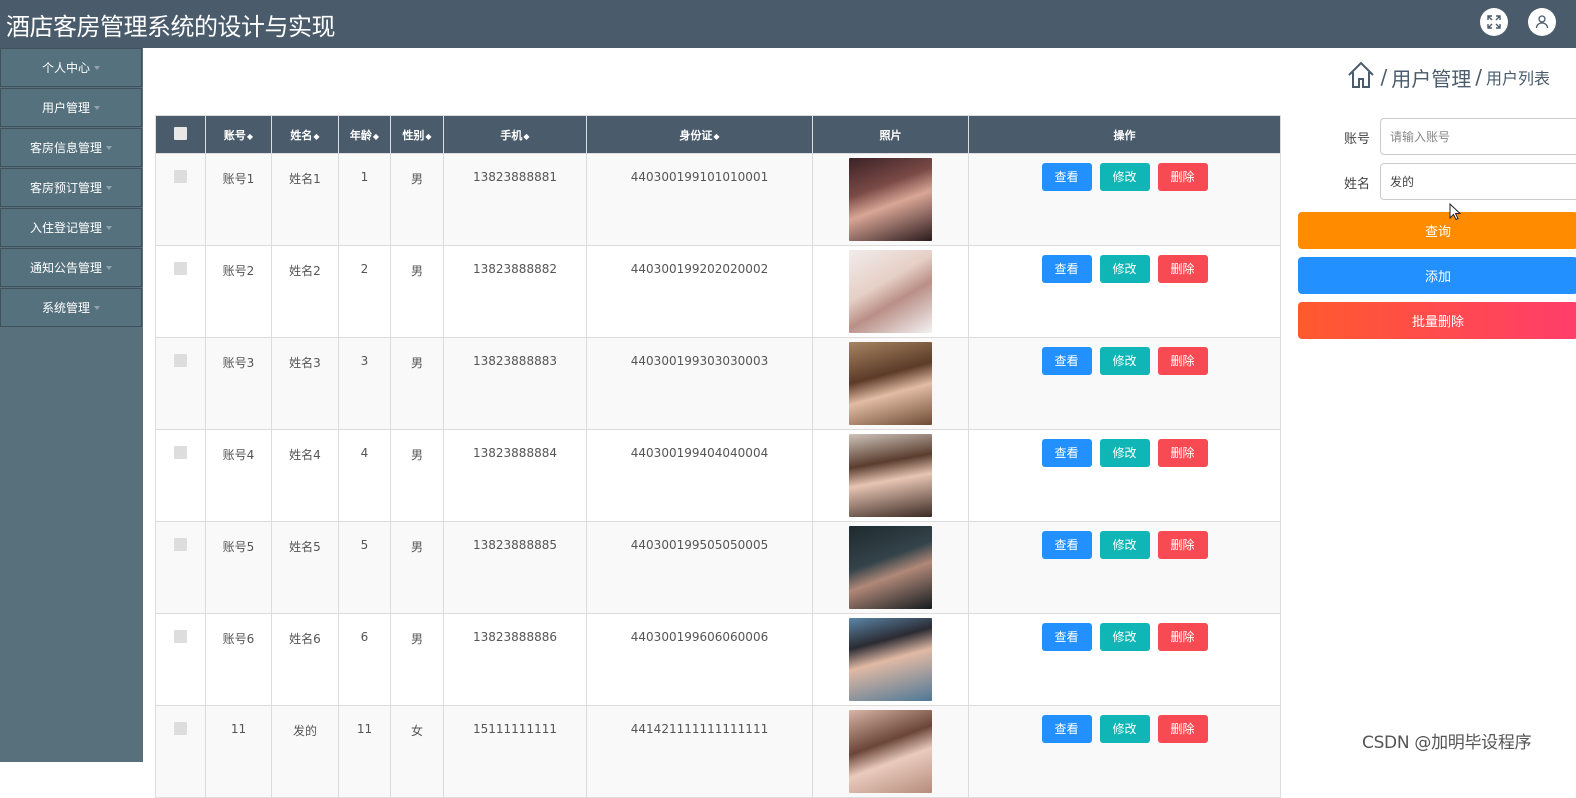 The width and height of the screenshot is (1576, 798). Describe the element at coordinates (699, 475) in the screenshot. I see `cell-id-card: 440300199404040004` at that location.